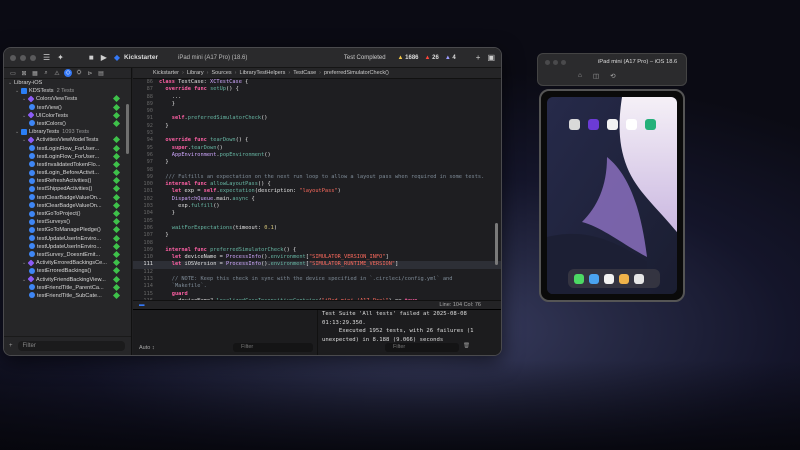 This screenshot has width=800, height=450. What do you see at coordinates (67, 107) in the screenshot?
I see `tree-row: testView()` at bounding box center [67, 107].